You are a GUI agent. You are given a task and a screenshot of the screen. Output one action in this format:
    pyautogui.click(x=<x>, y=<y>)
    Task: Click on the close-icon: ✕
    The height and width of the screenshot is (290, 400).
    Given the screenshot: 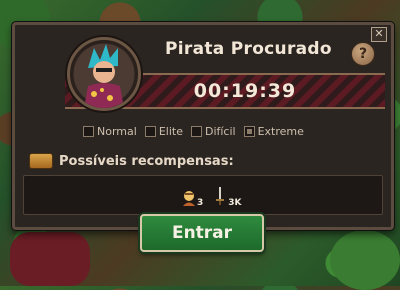 What is the action you would take?
    pyautogui.click(x=379, y=33)
    